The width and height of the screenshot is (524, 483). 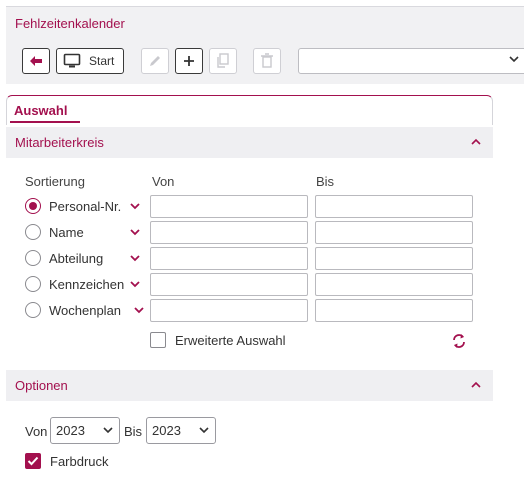 I want to click on radio-abteilung-label: Abteilung, so click(x=76, y=258).